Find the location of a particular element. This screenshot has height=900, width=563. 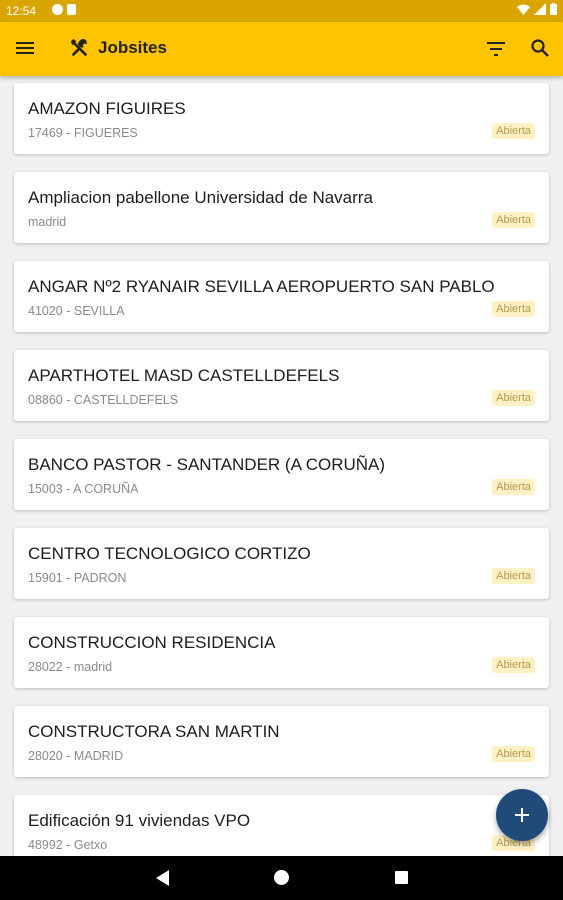

app-bar: Jobsites is located at coordinates (281, 49).